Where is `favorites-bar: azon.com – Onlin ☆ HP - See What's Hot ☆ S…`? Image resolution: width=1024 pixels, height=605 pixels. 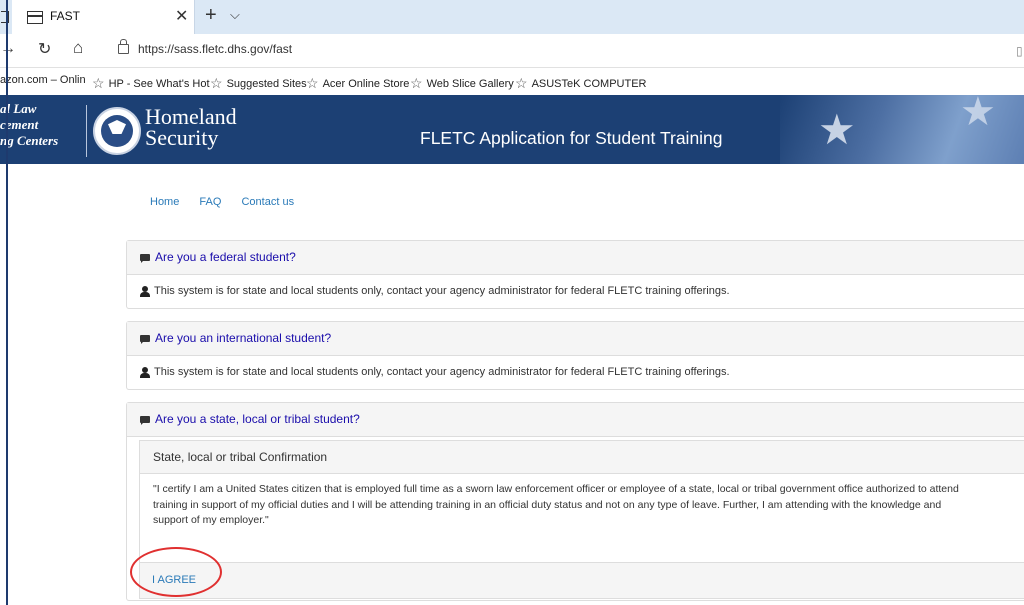
favorites-bar: azon.com – Onlin ☆ HP - See What's Hot ☆ S… is located at coordinates (512, 81).